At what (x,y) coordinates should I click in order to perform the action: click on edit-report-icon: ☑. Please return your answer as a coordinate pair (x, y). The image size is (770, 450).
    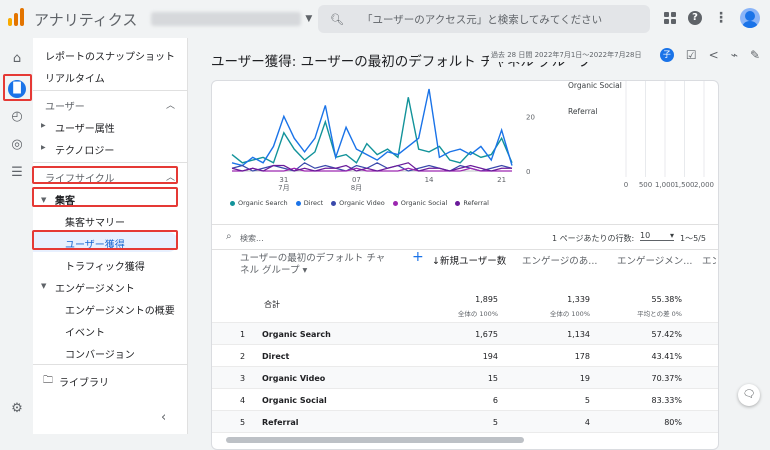
    Looking at the image, I should click on (691, 55).